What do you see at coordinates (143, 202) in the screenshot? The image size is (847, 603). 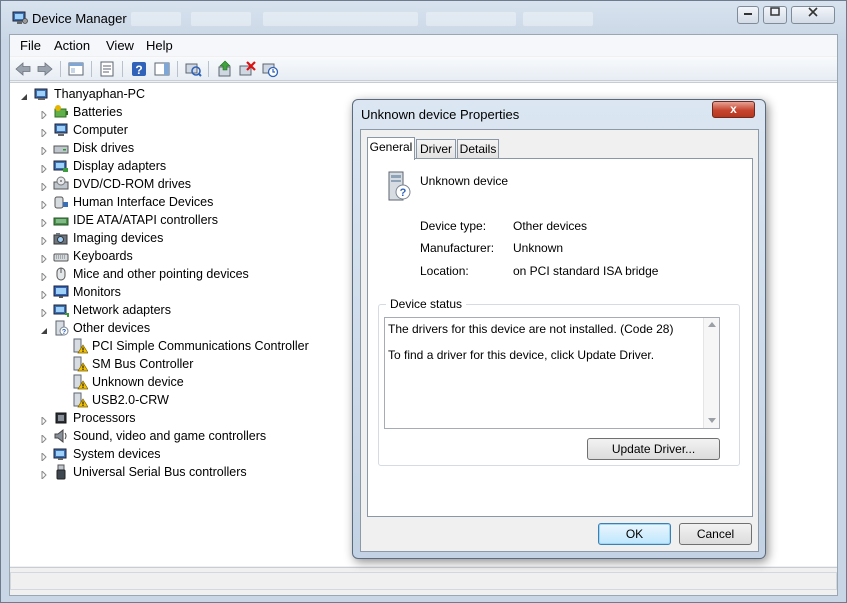 I see `tree-item-label: Human Interface Devices` at bounding box center [143, 202].